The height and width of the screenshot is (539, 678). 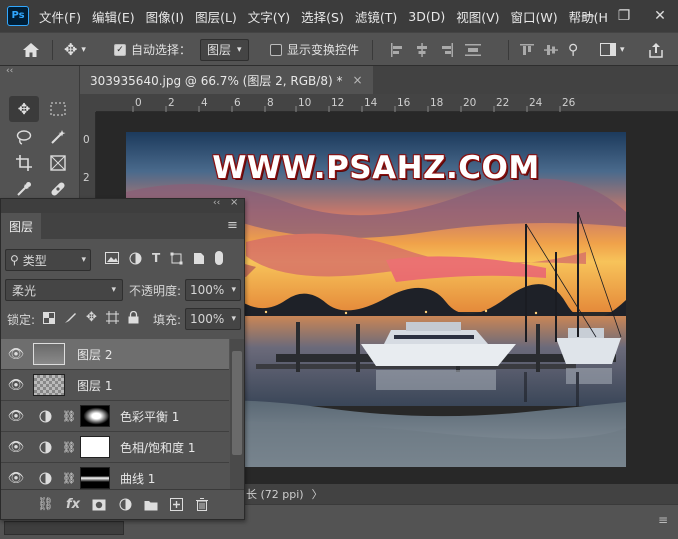 What do you see at coordinates (224, 49) in the screenshot?
I see `auto-select-target-dropdown: 图层 ▾` at bounding box center [224, 49].